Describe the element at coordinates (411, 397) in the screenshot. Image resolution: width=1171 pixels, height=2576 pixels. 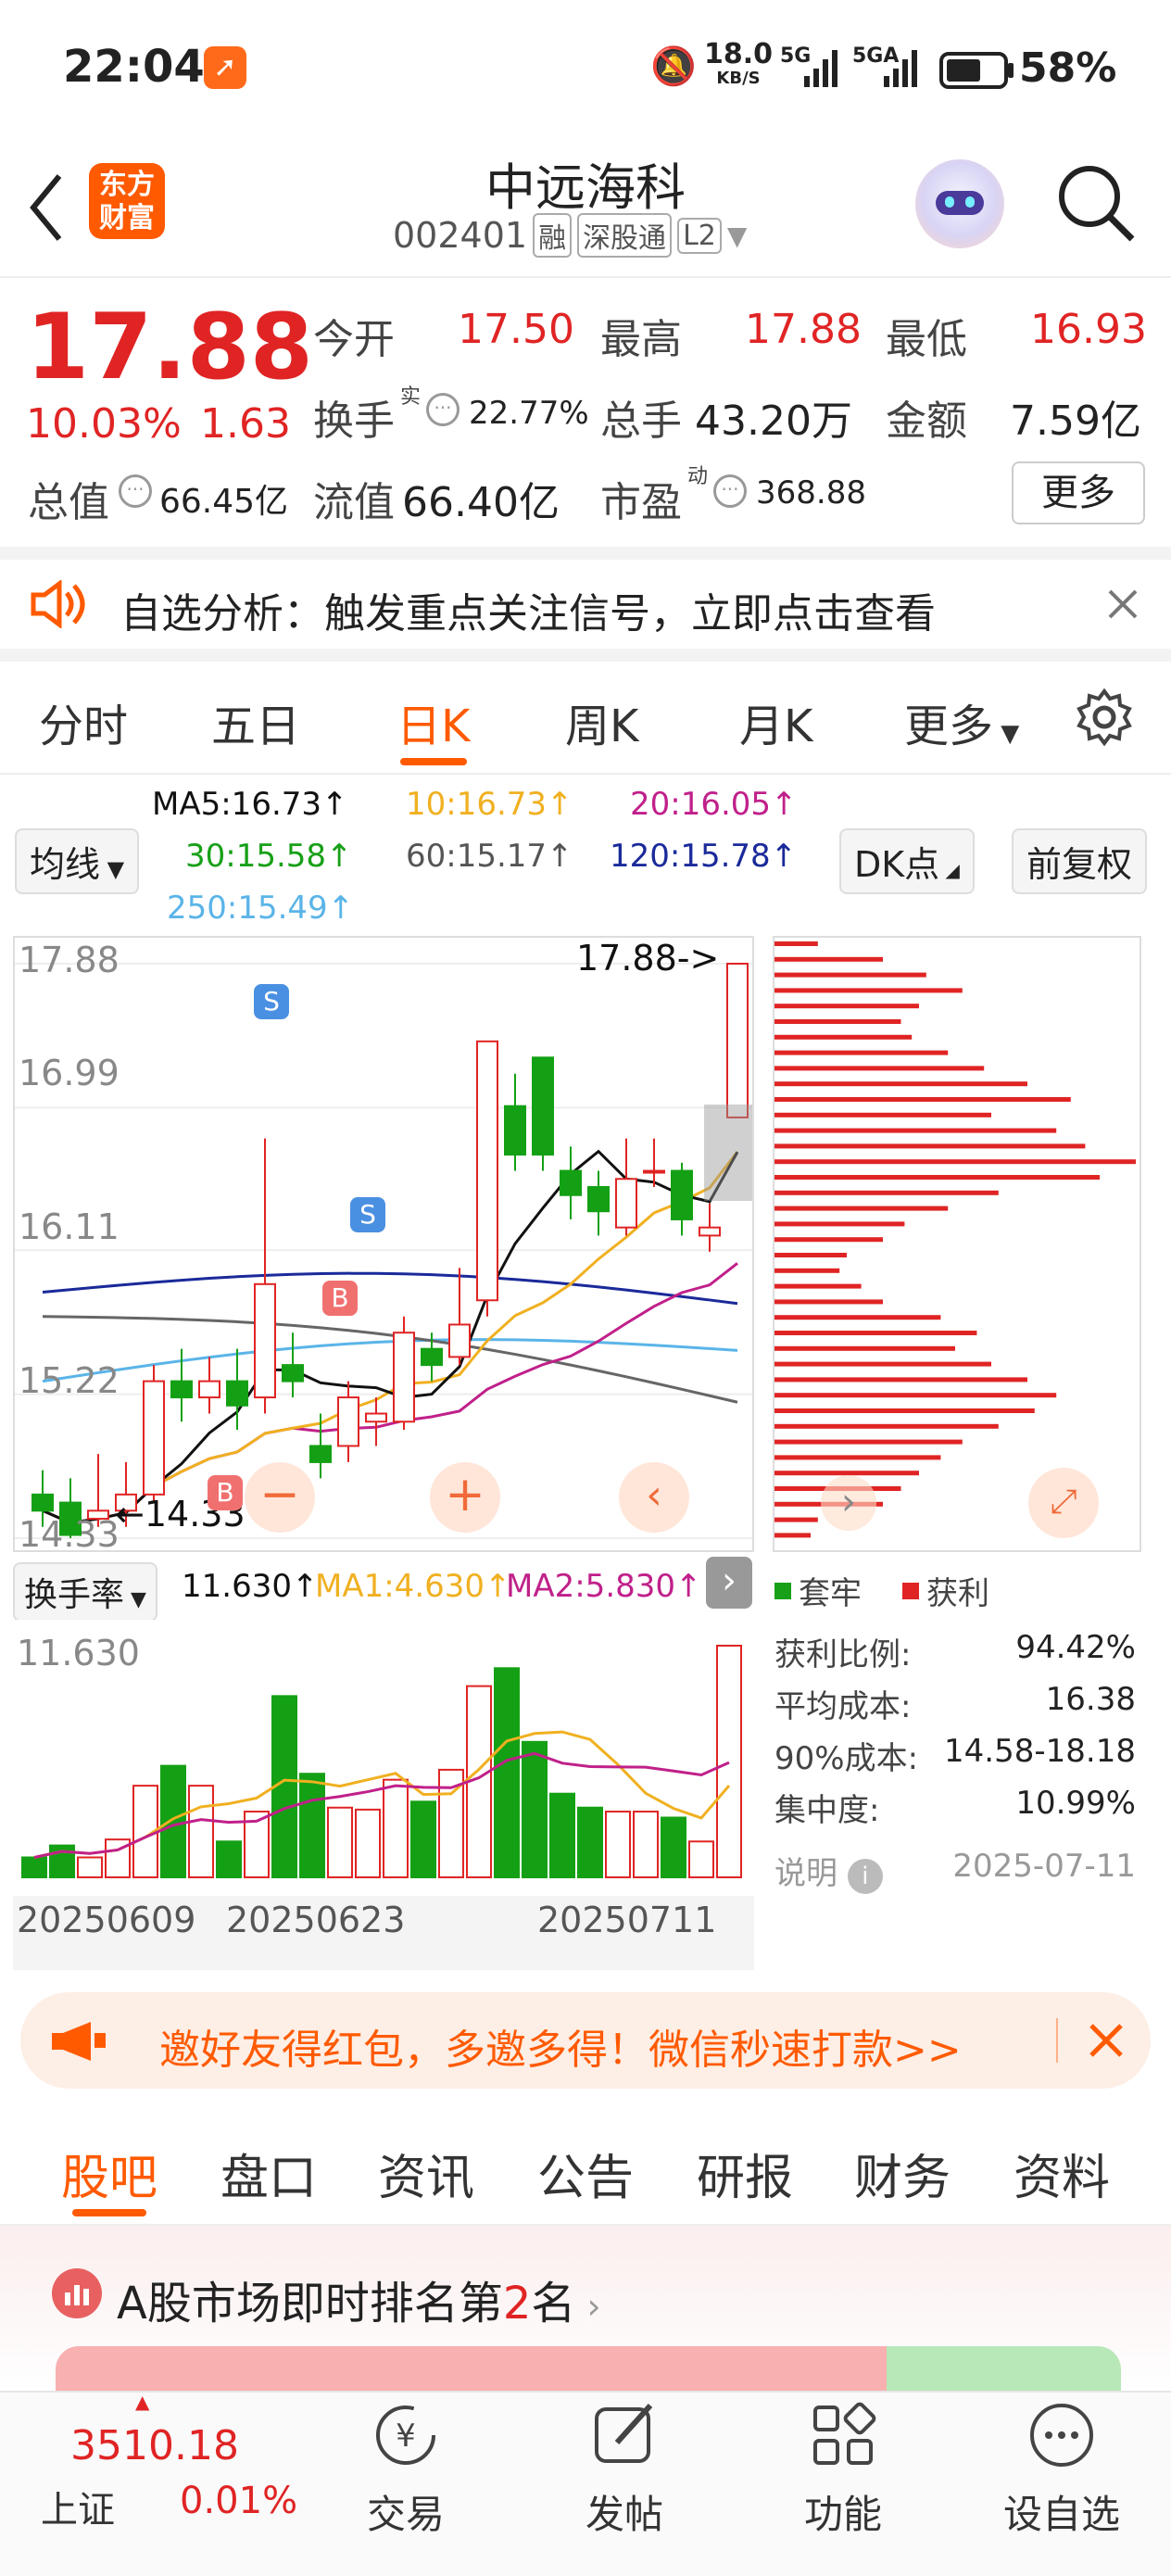
I see `turnover-sup: 实` at that location.